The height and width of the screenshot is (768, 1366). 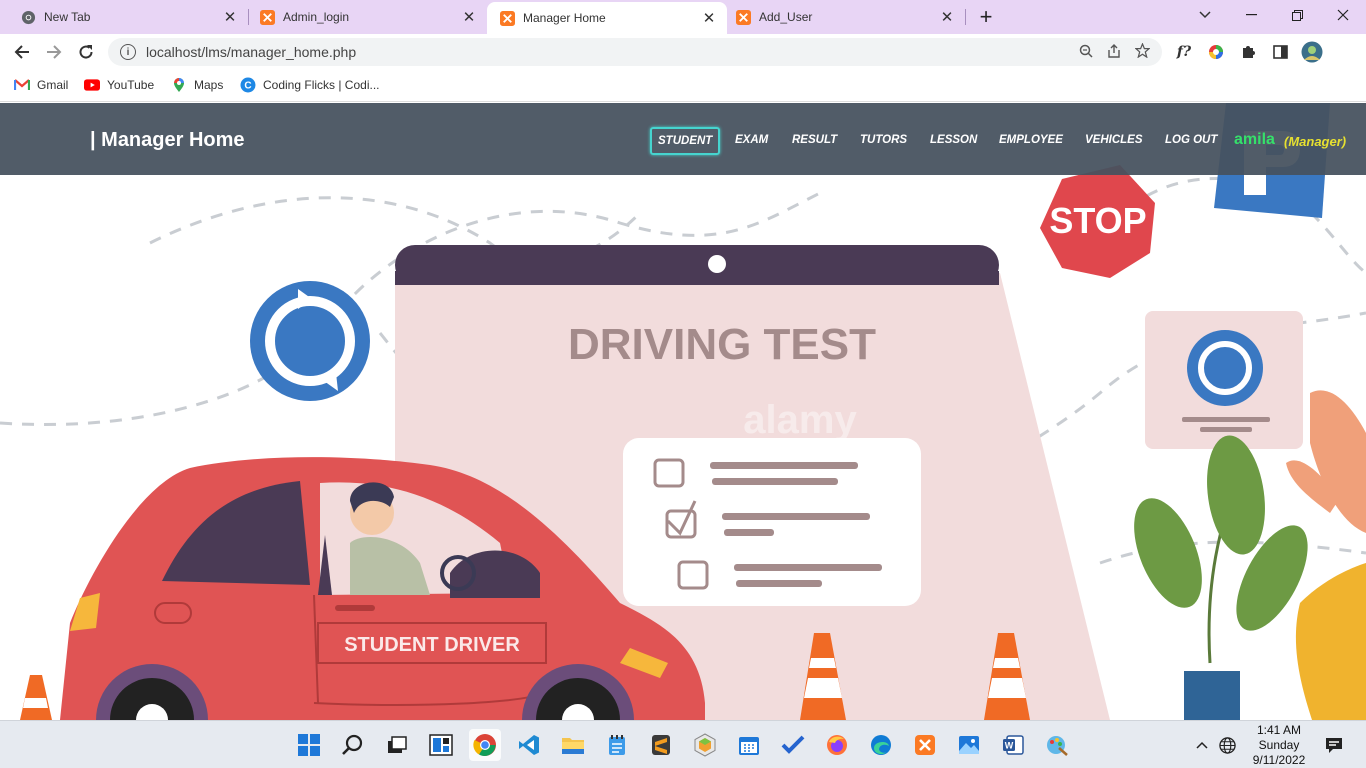 What do you see at coordinates (179, 85) in the screenshot?
I see `maps-icon` at bounding box center [179, 85].